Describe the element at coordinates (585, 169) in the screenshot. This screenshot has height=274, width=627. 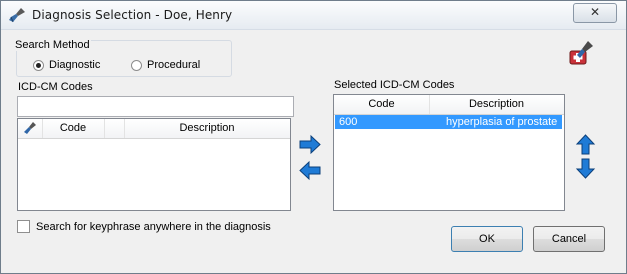
I see `arrow-down-icon` at that location.